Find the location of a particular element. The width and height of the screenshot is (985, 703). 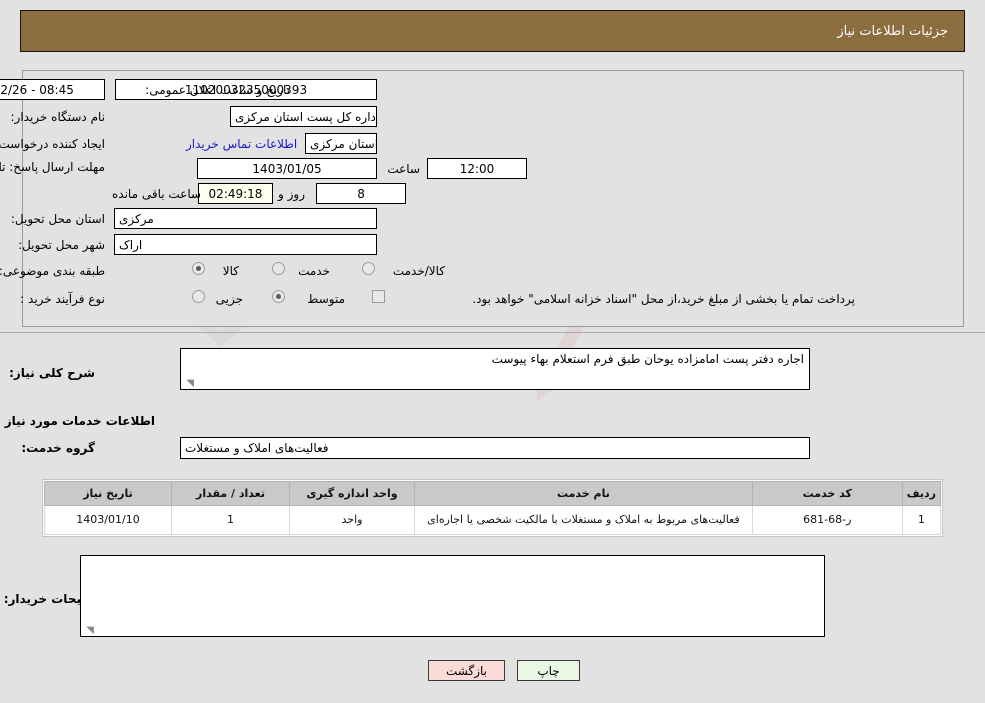

th-service-name: نام خدمت is located at coordinates (583, 493).